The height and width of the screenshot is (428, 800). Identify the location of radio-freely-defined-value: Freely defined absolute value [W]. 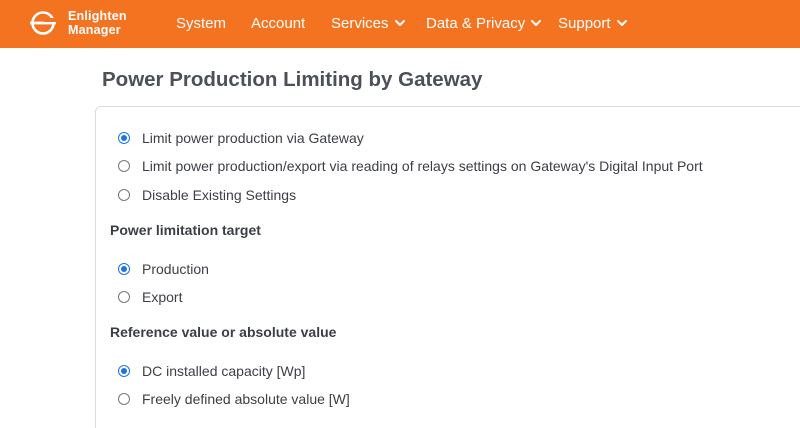
(234, 399).